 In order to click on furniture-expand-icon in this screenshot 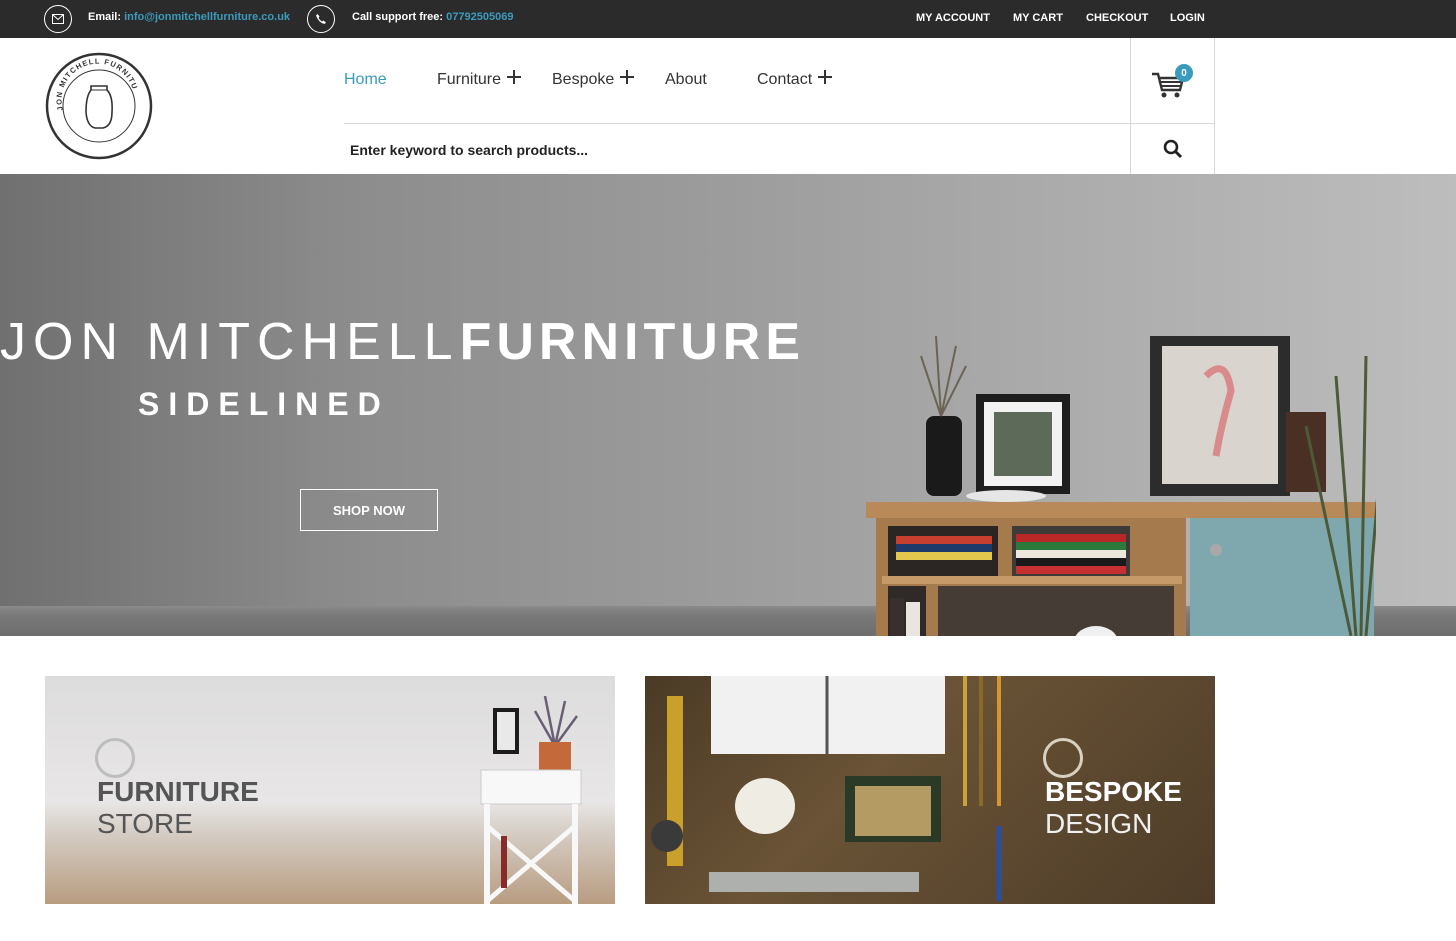, I will do `click(514, 77)`.